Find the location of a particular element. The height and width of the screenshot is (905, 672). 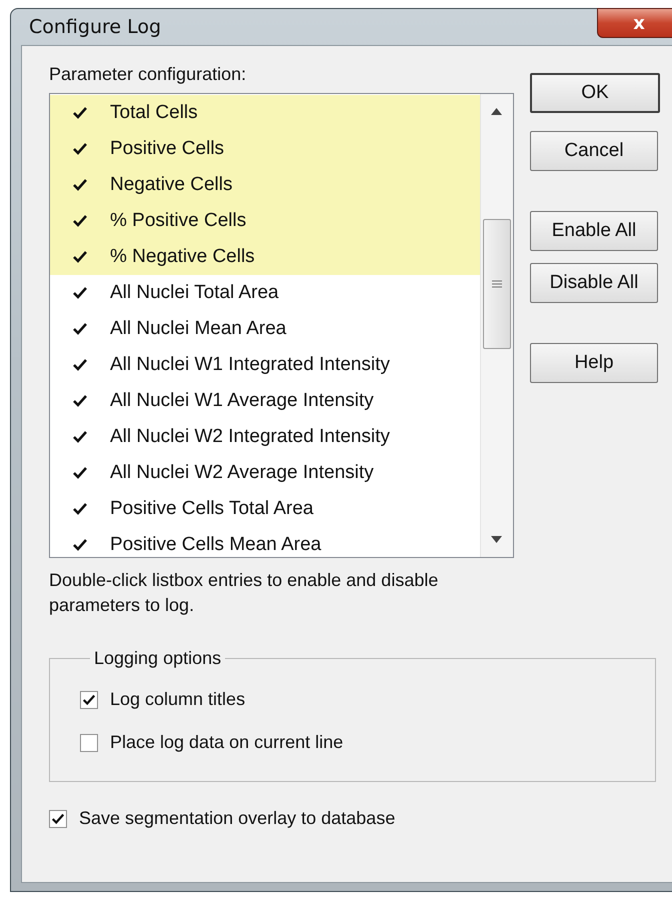

scroll-thumb is located at coordinates (497, 284).